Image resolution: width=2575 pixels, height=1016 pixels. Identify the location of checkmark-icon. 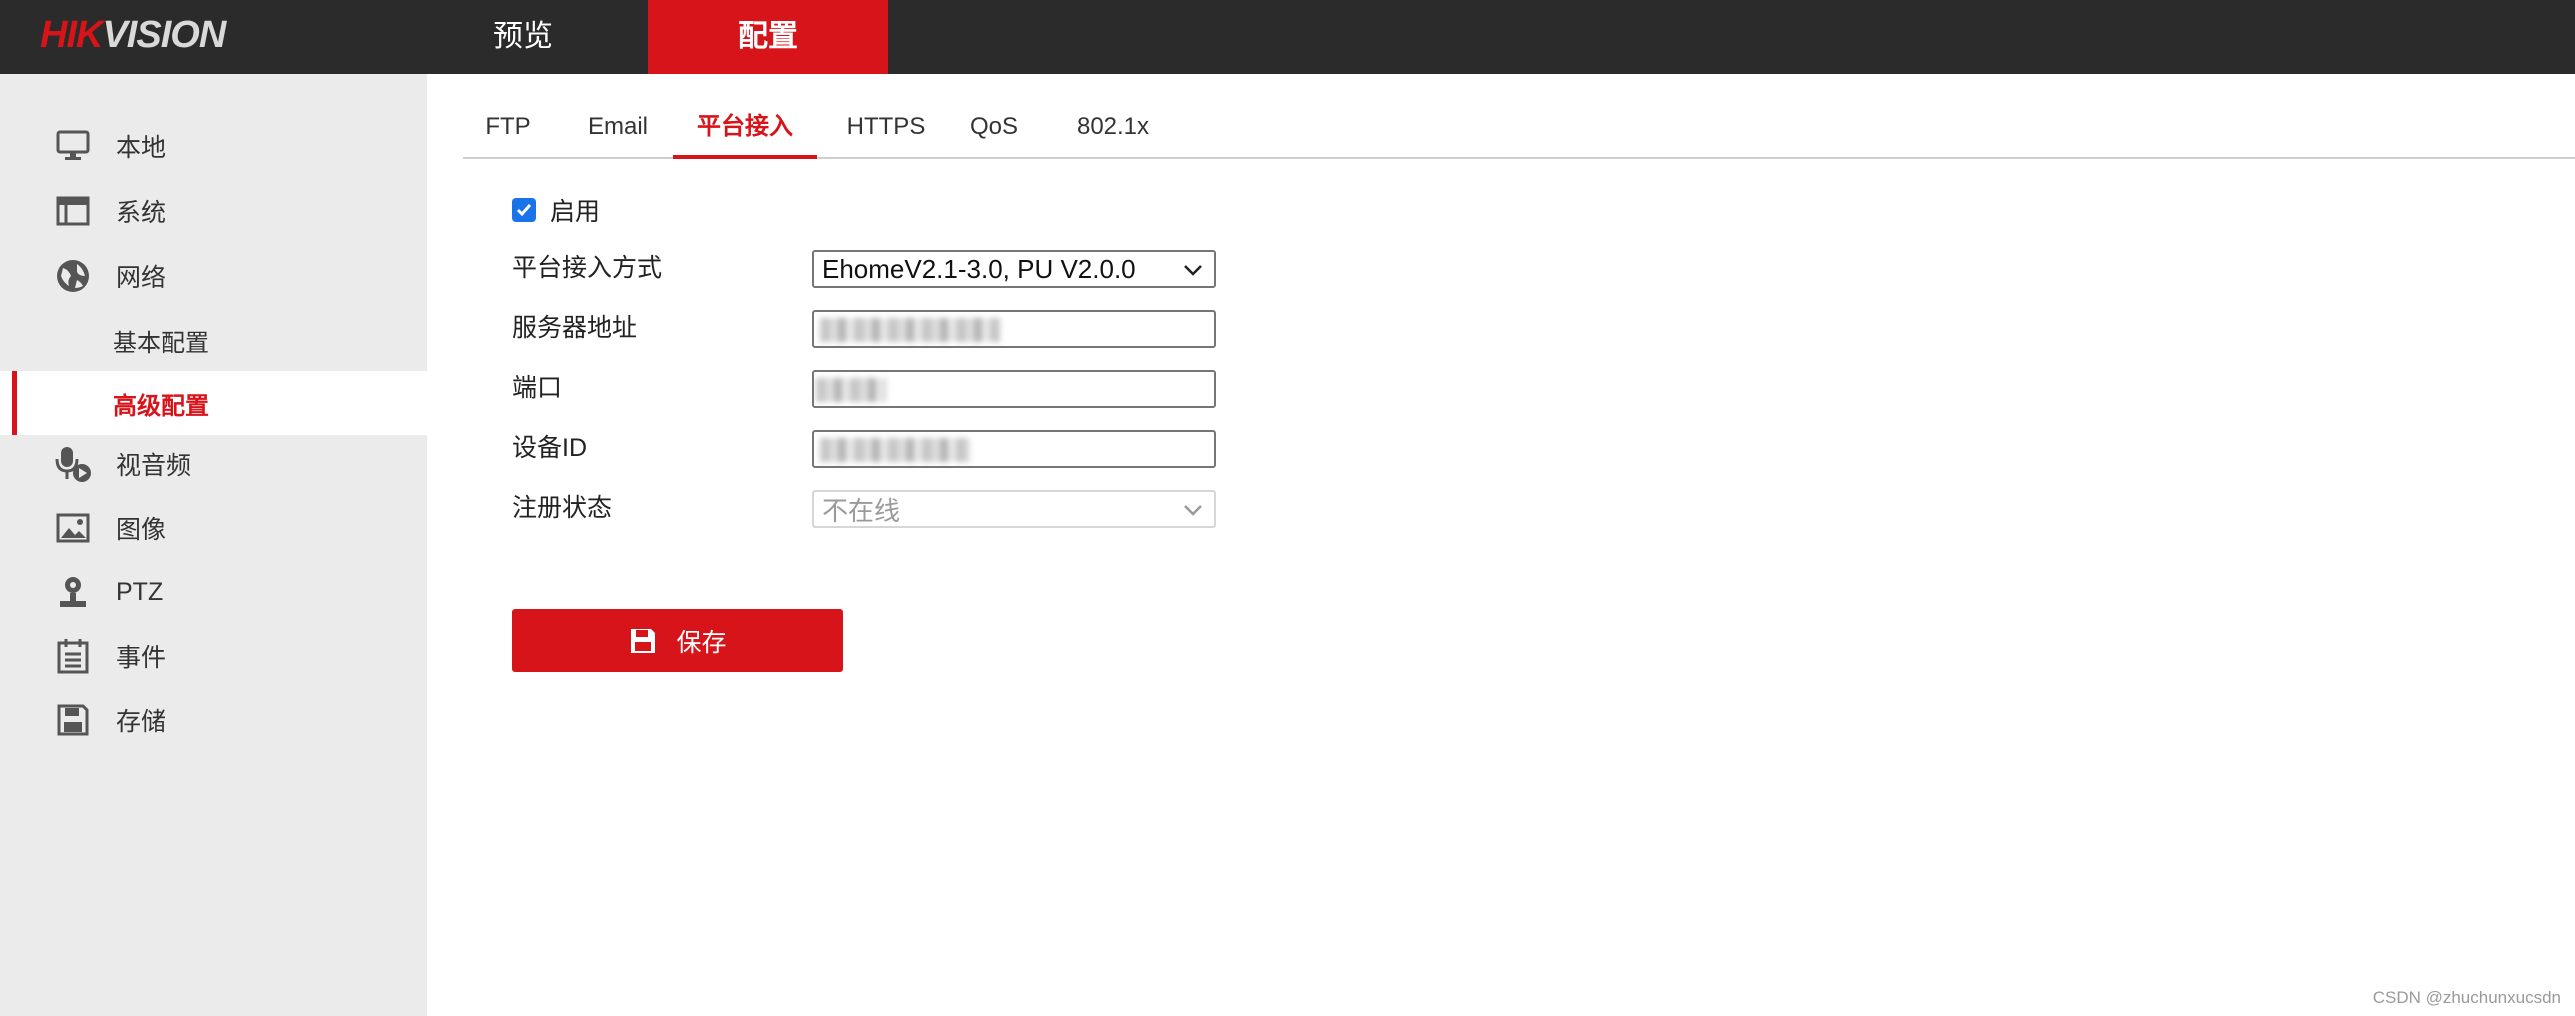
(524, 210).